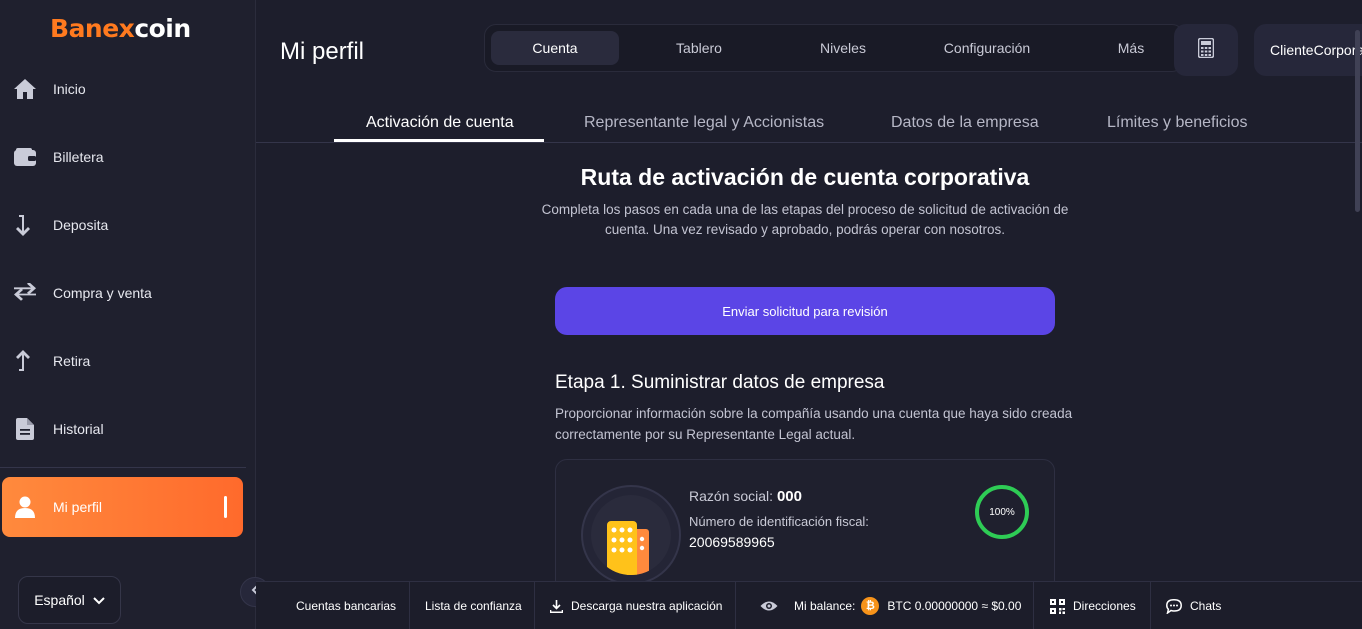 The width and height of the screenshot is (1362, 629). What do you see at coordinates (72, 361) in the screenshot?
I see `sidebar-item-label: Retira` at bounding box center [72, 361].